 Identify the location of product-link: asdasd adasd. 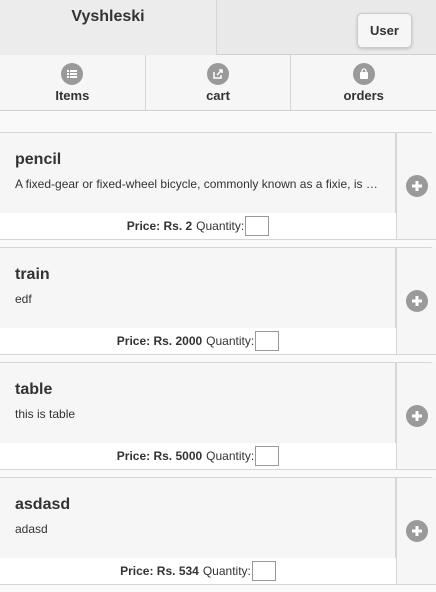
(198, 518).